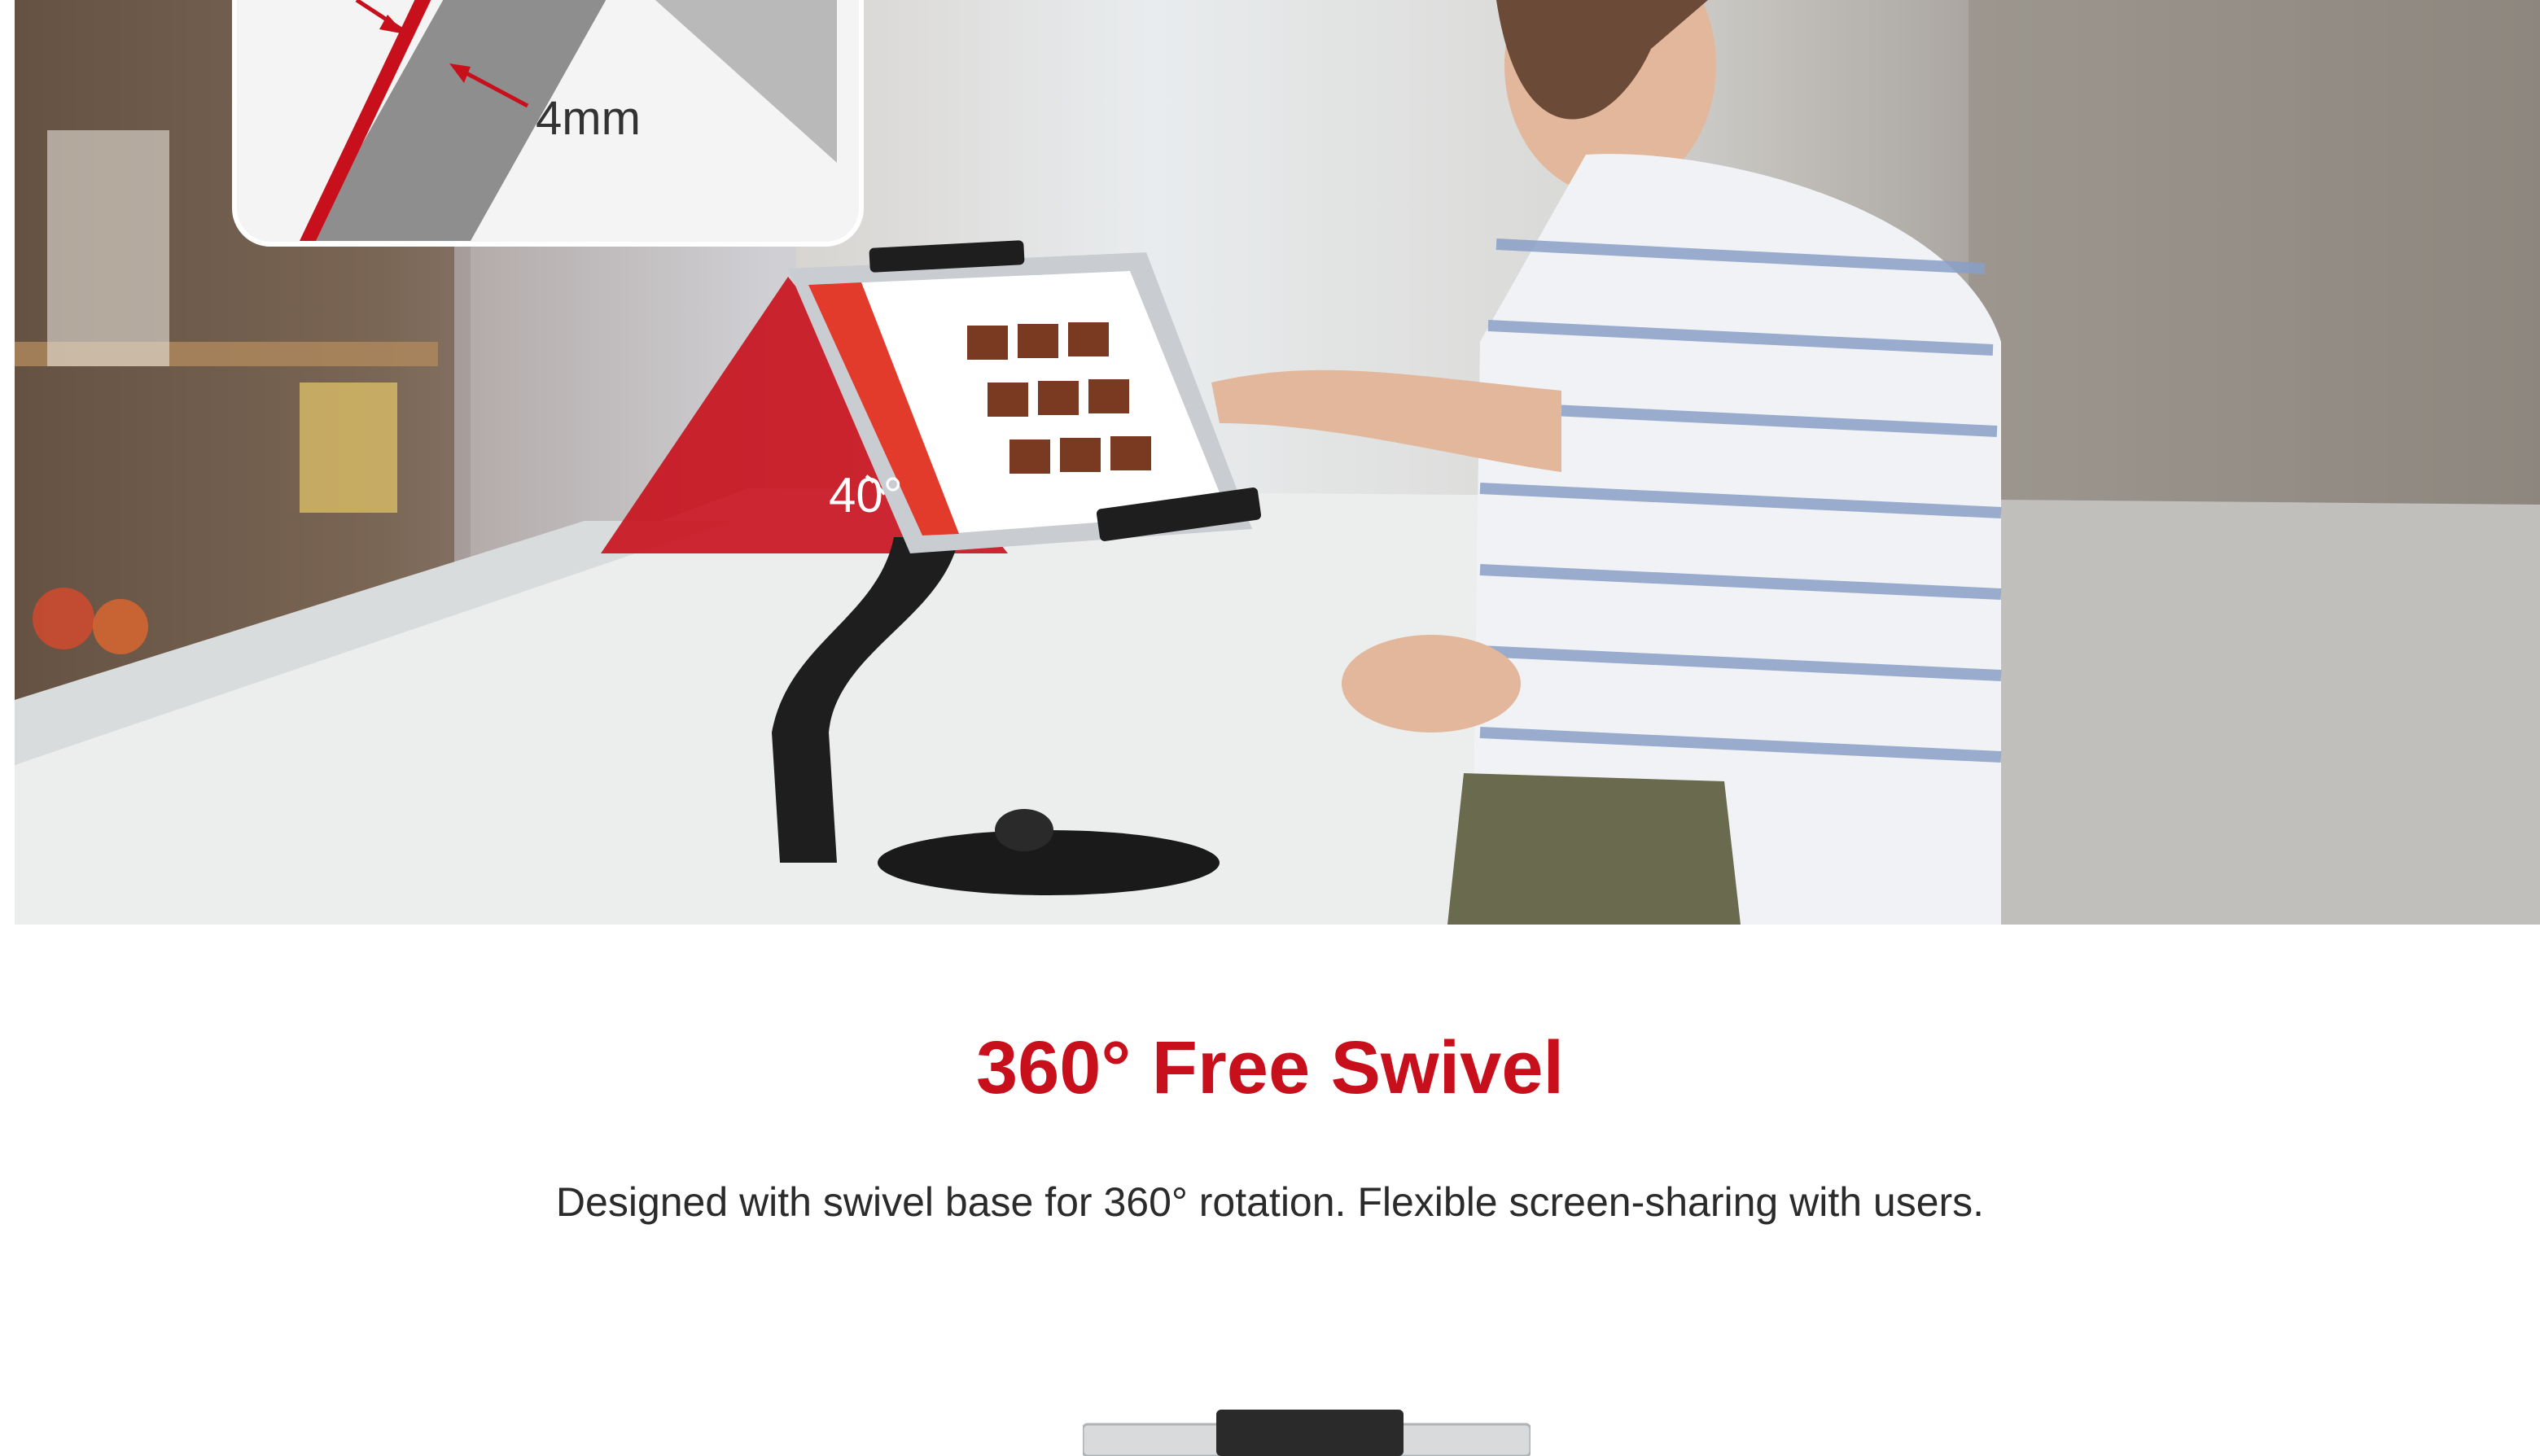  Describe the element at coordinates (108, 248) in the screenshot. I see `cups-stack` at that location.